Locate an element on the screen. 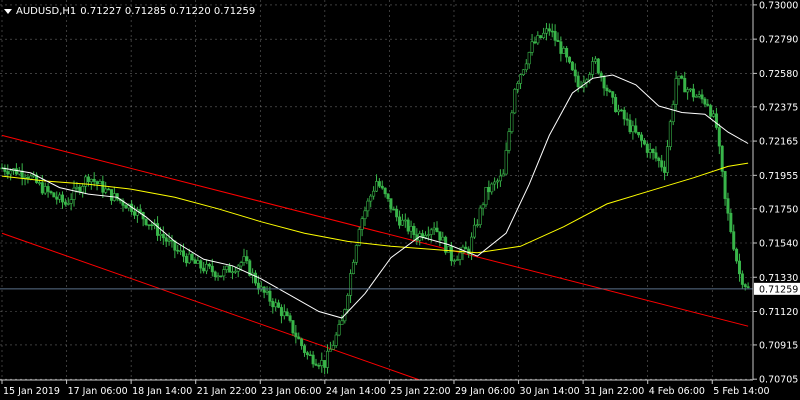 Image resolution: width=800 pixels, height=400 pixels. symbol-timeframe-label: AUDUSD,H1 is located at coordinates (46, 11).